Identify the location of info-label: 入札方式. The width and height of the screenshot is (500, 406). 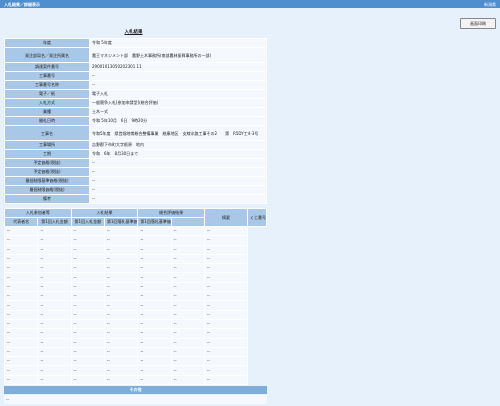
(47, 103).